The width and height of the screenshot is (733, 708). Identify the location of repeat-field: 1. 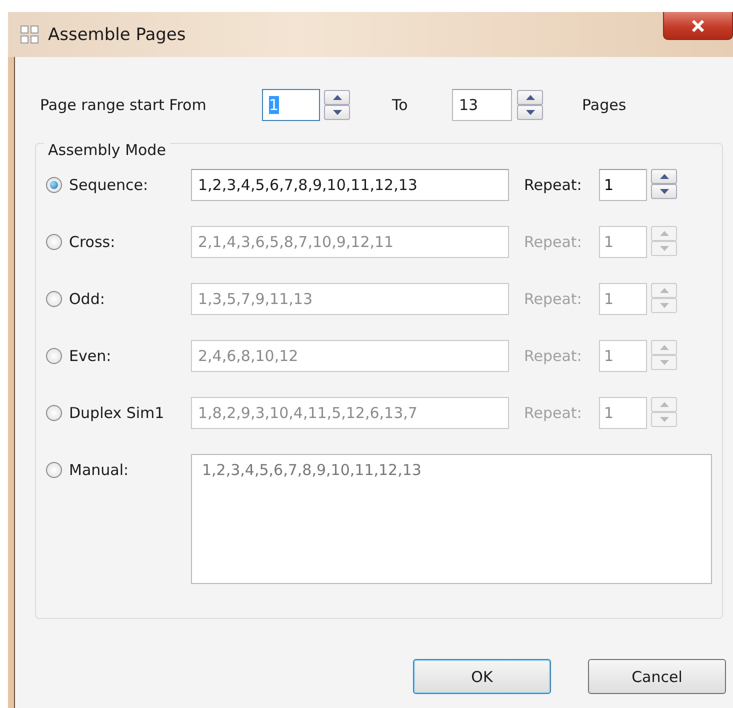
(623, 185).